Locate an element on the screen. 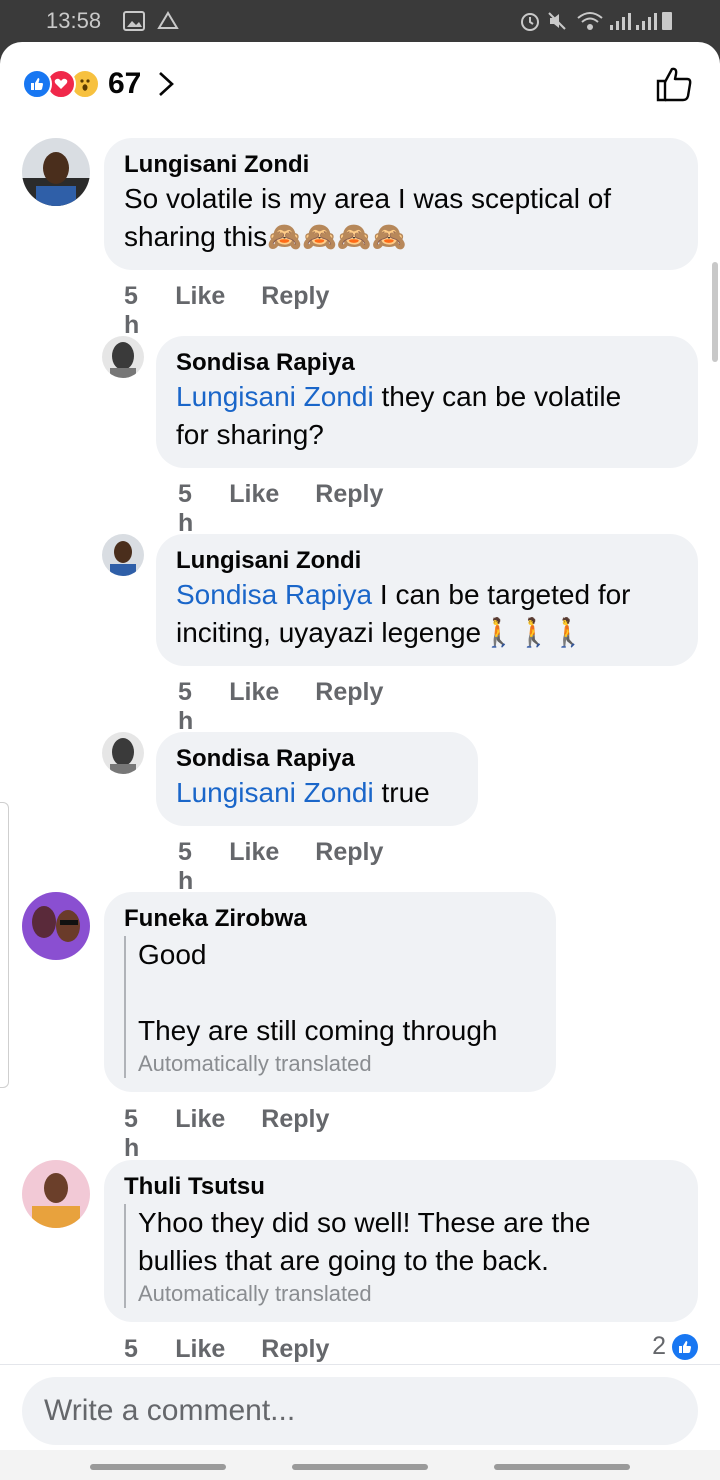  comment-like-count: 2 is located at coordinates (675, 1346).